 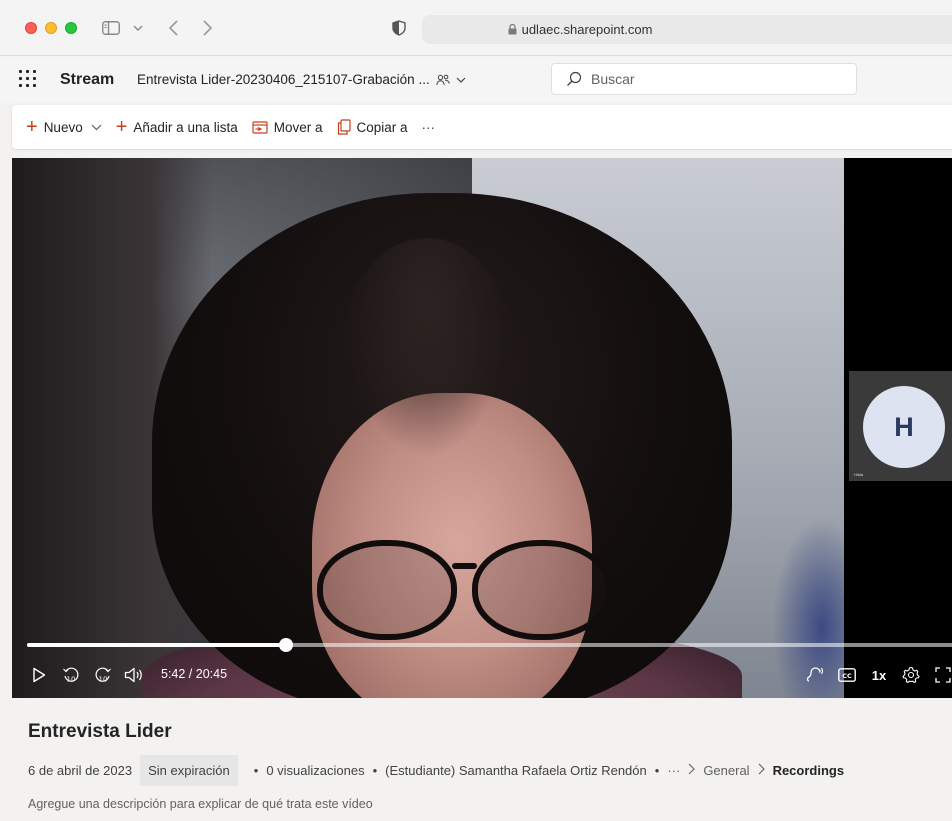 What do you see at coordinates (156, 645) in the screenshot?
I see `seek-bar-played` at bounding box center [156, 645].